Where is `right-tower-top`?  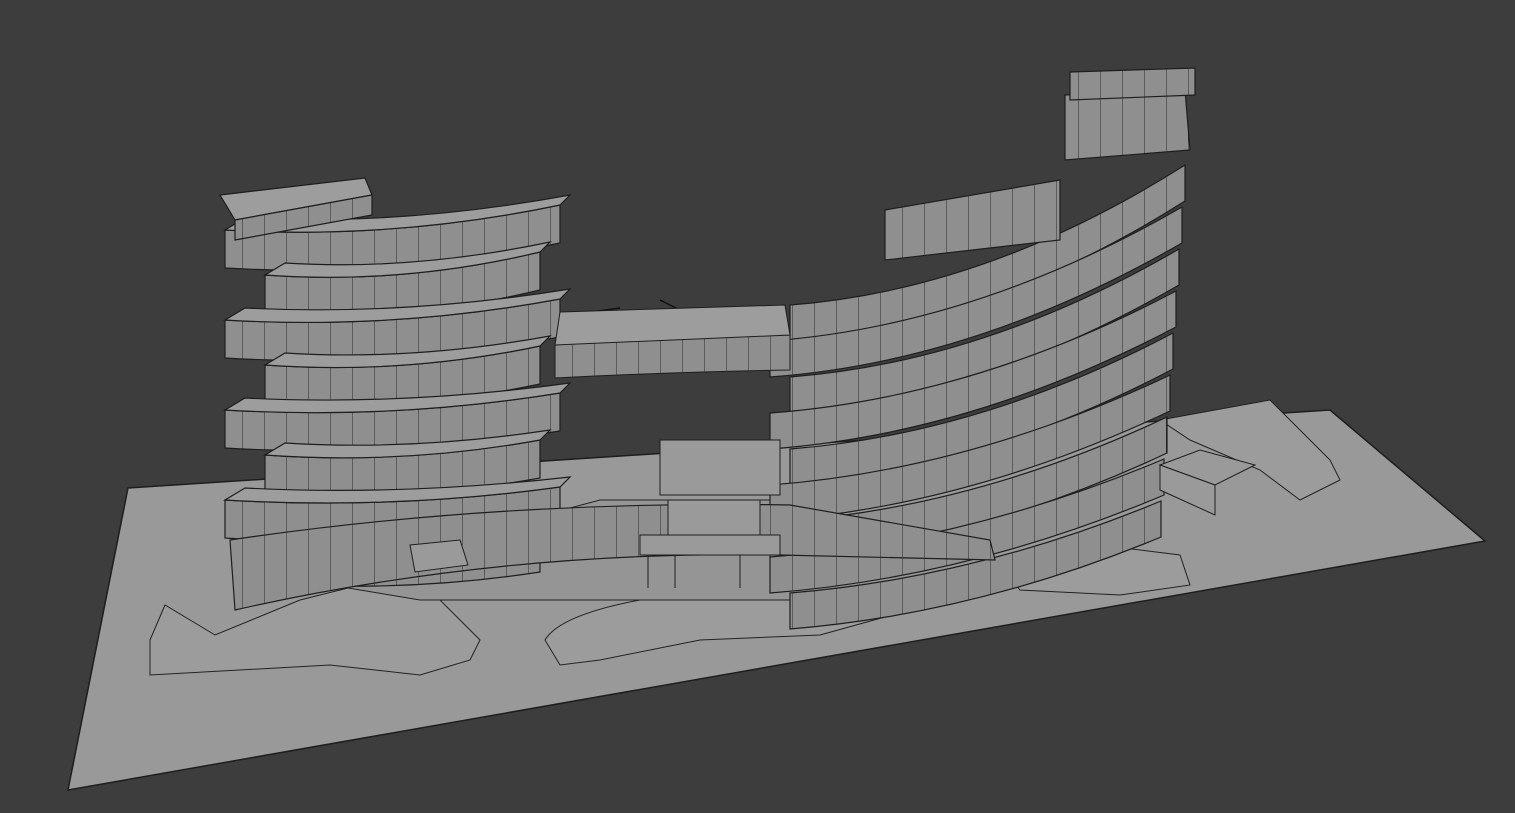 right-tower-top is located at coordinates (1132, 84).